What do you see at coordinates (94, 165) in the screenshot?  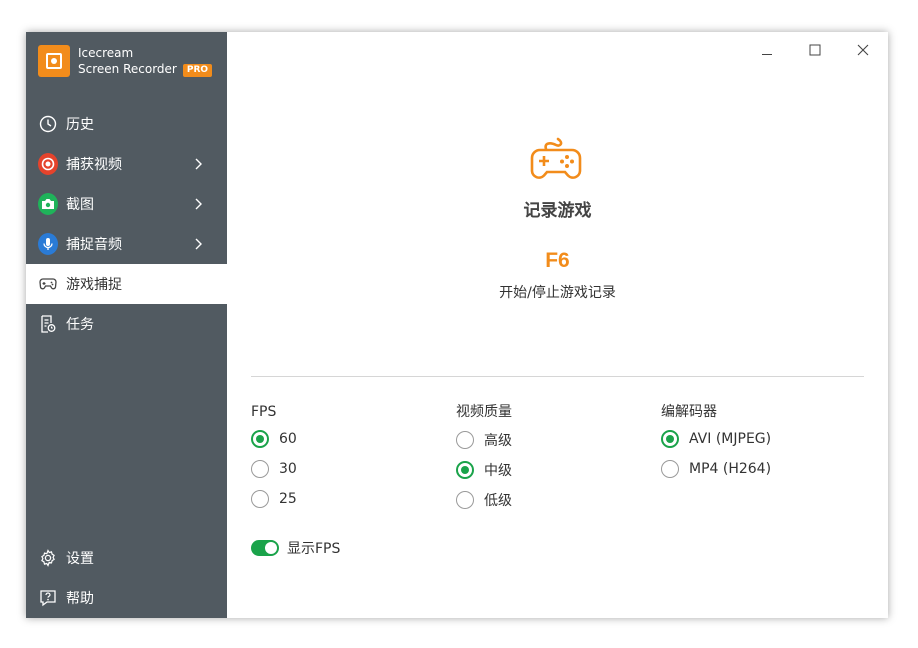 I see `sidebar-item-label: 捕获视频` at bounding box center [94, 165].